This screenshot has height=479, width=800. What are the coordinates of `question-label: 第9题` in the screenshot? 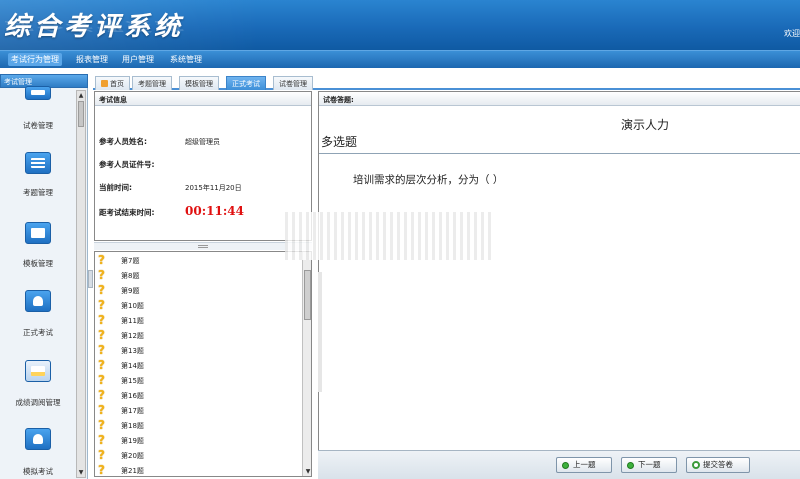 It's located at (130, 291).